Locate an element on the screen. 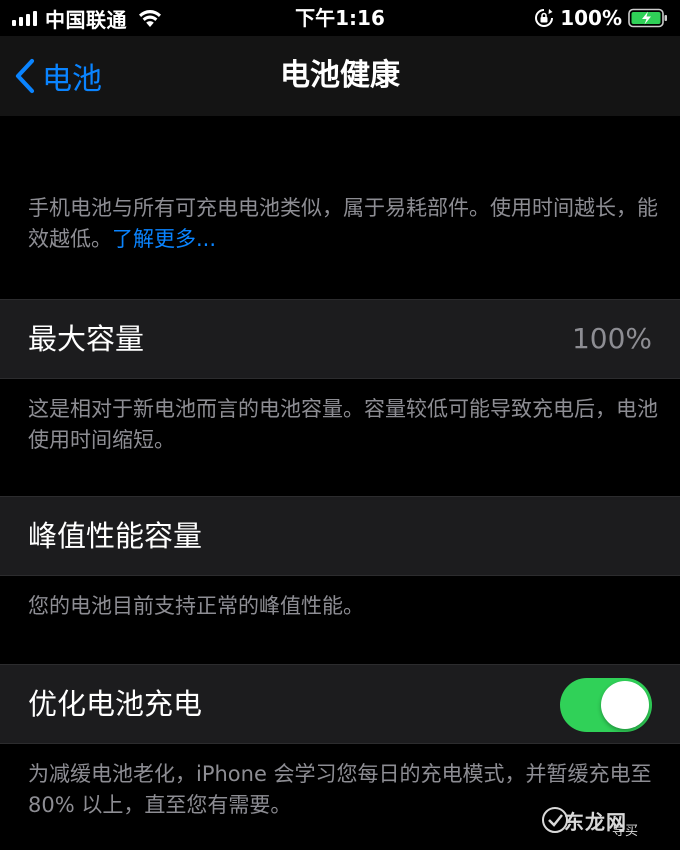  max-capacity-label: 最大容量 is located at coordinates (86, 339).